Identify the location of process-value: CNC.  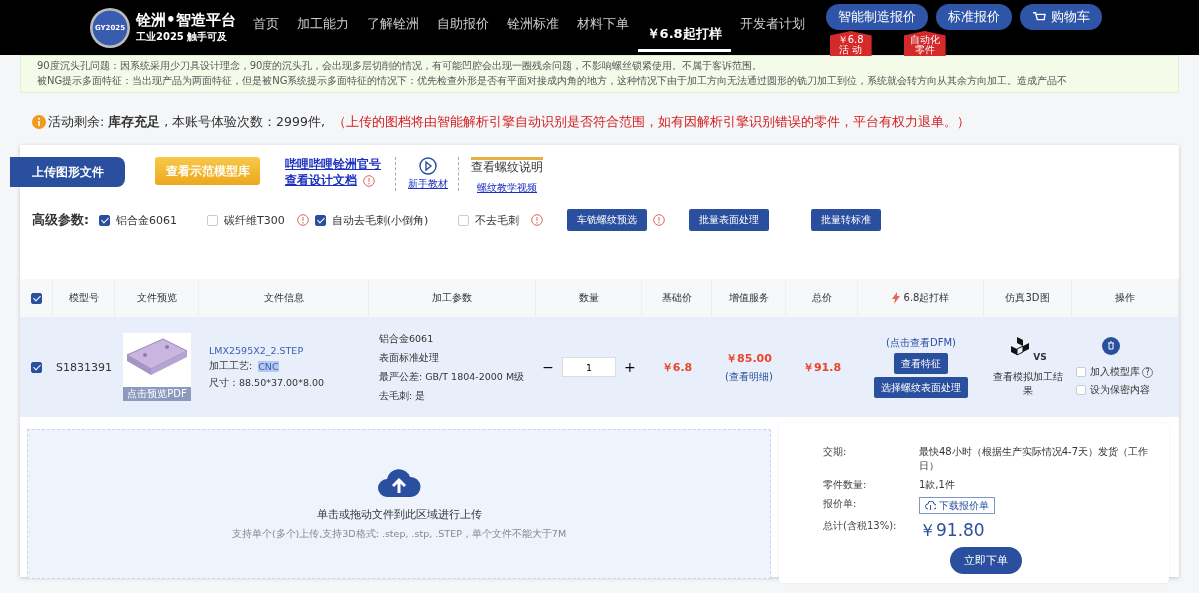
(268, 366).